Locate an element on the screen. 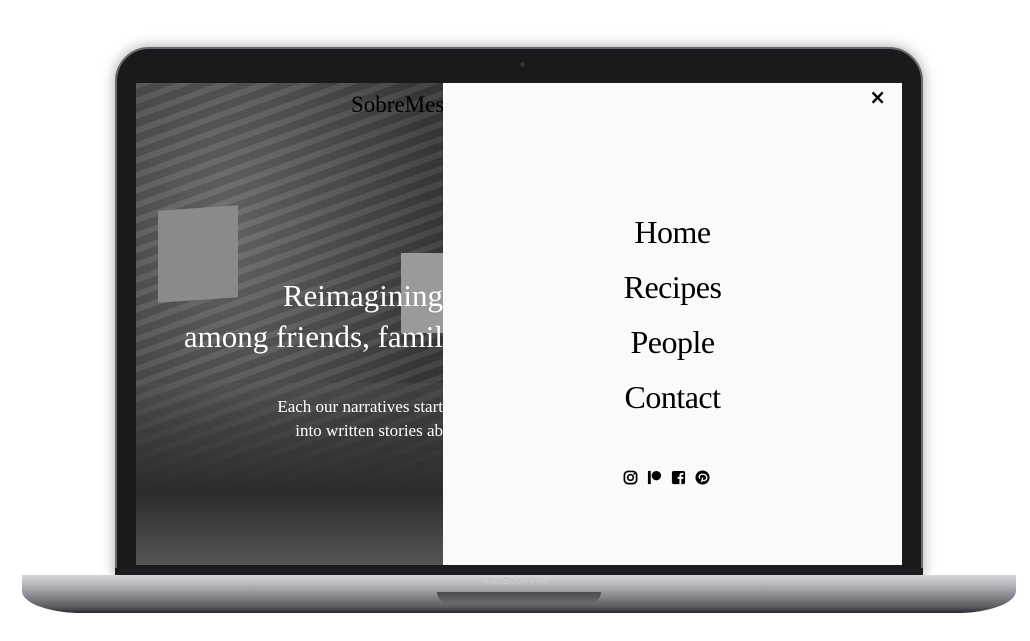  menu-item-recipes: Recipes is located at coordinates (672, 293).